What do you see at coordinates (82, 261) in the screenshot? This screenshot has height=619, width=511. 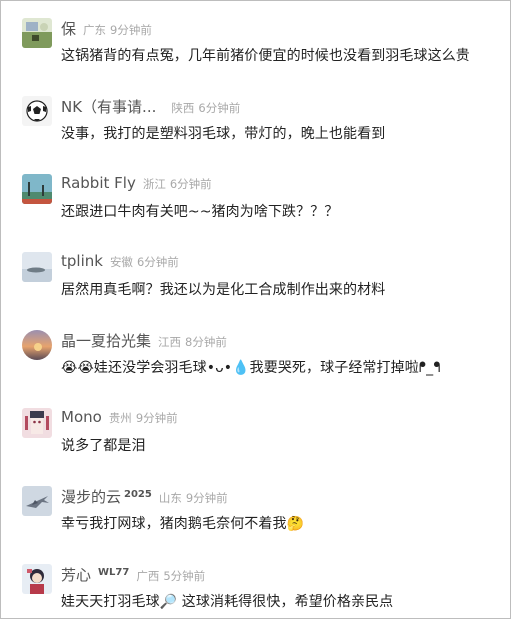 I see `username: tplink` at bounding box center [82, 261].